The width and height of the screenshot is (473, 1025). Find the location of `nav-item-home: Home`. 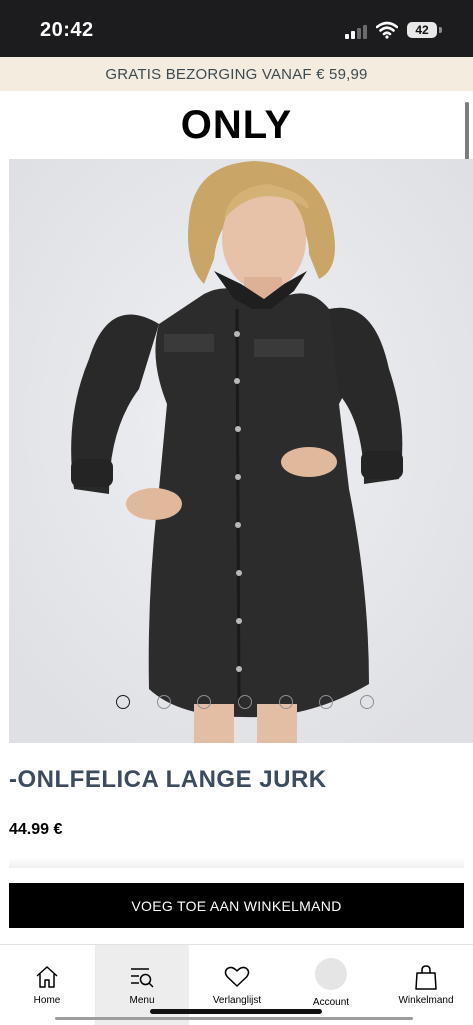

nav-item-home: Home is located at coordinates (47, 985).